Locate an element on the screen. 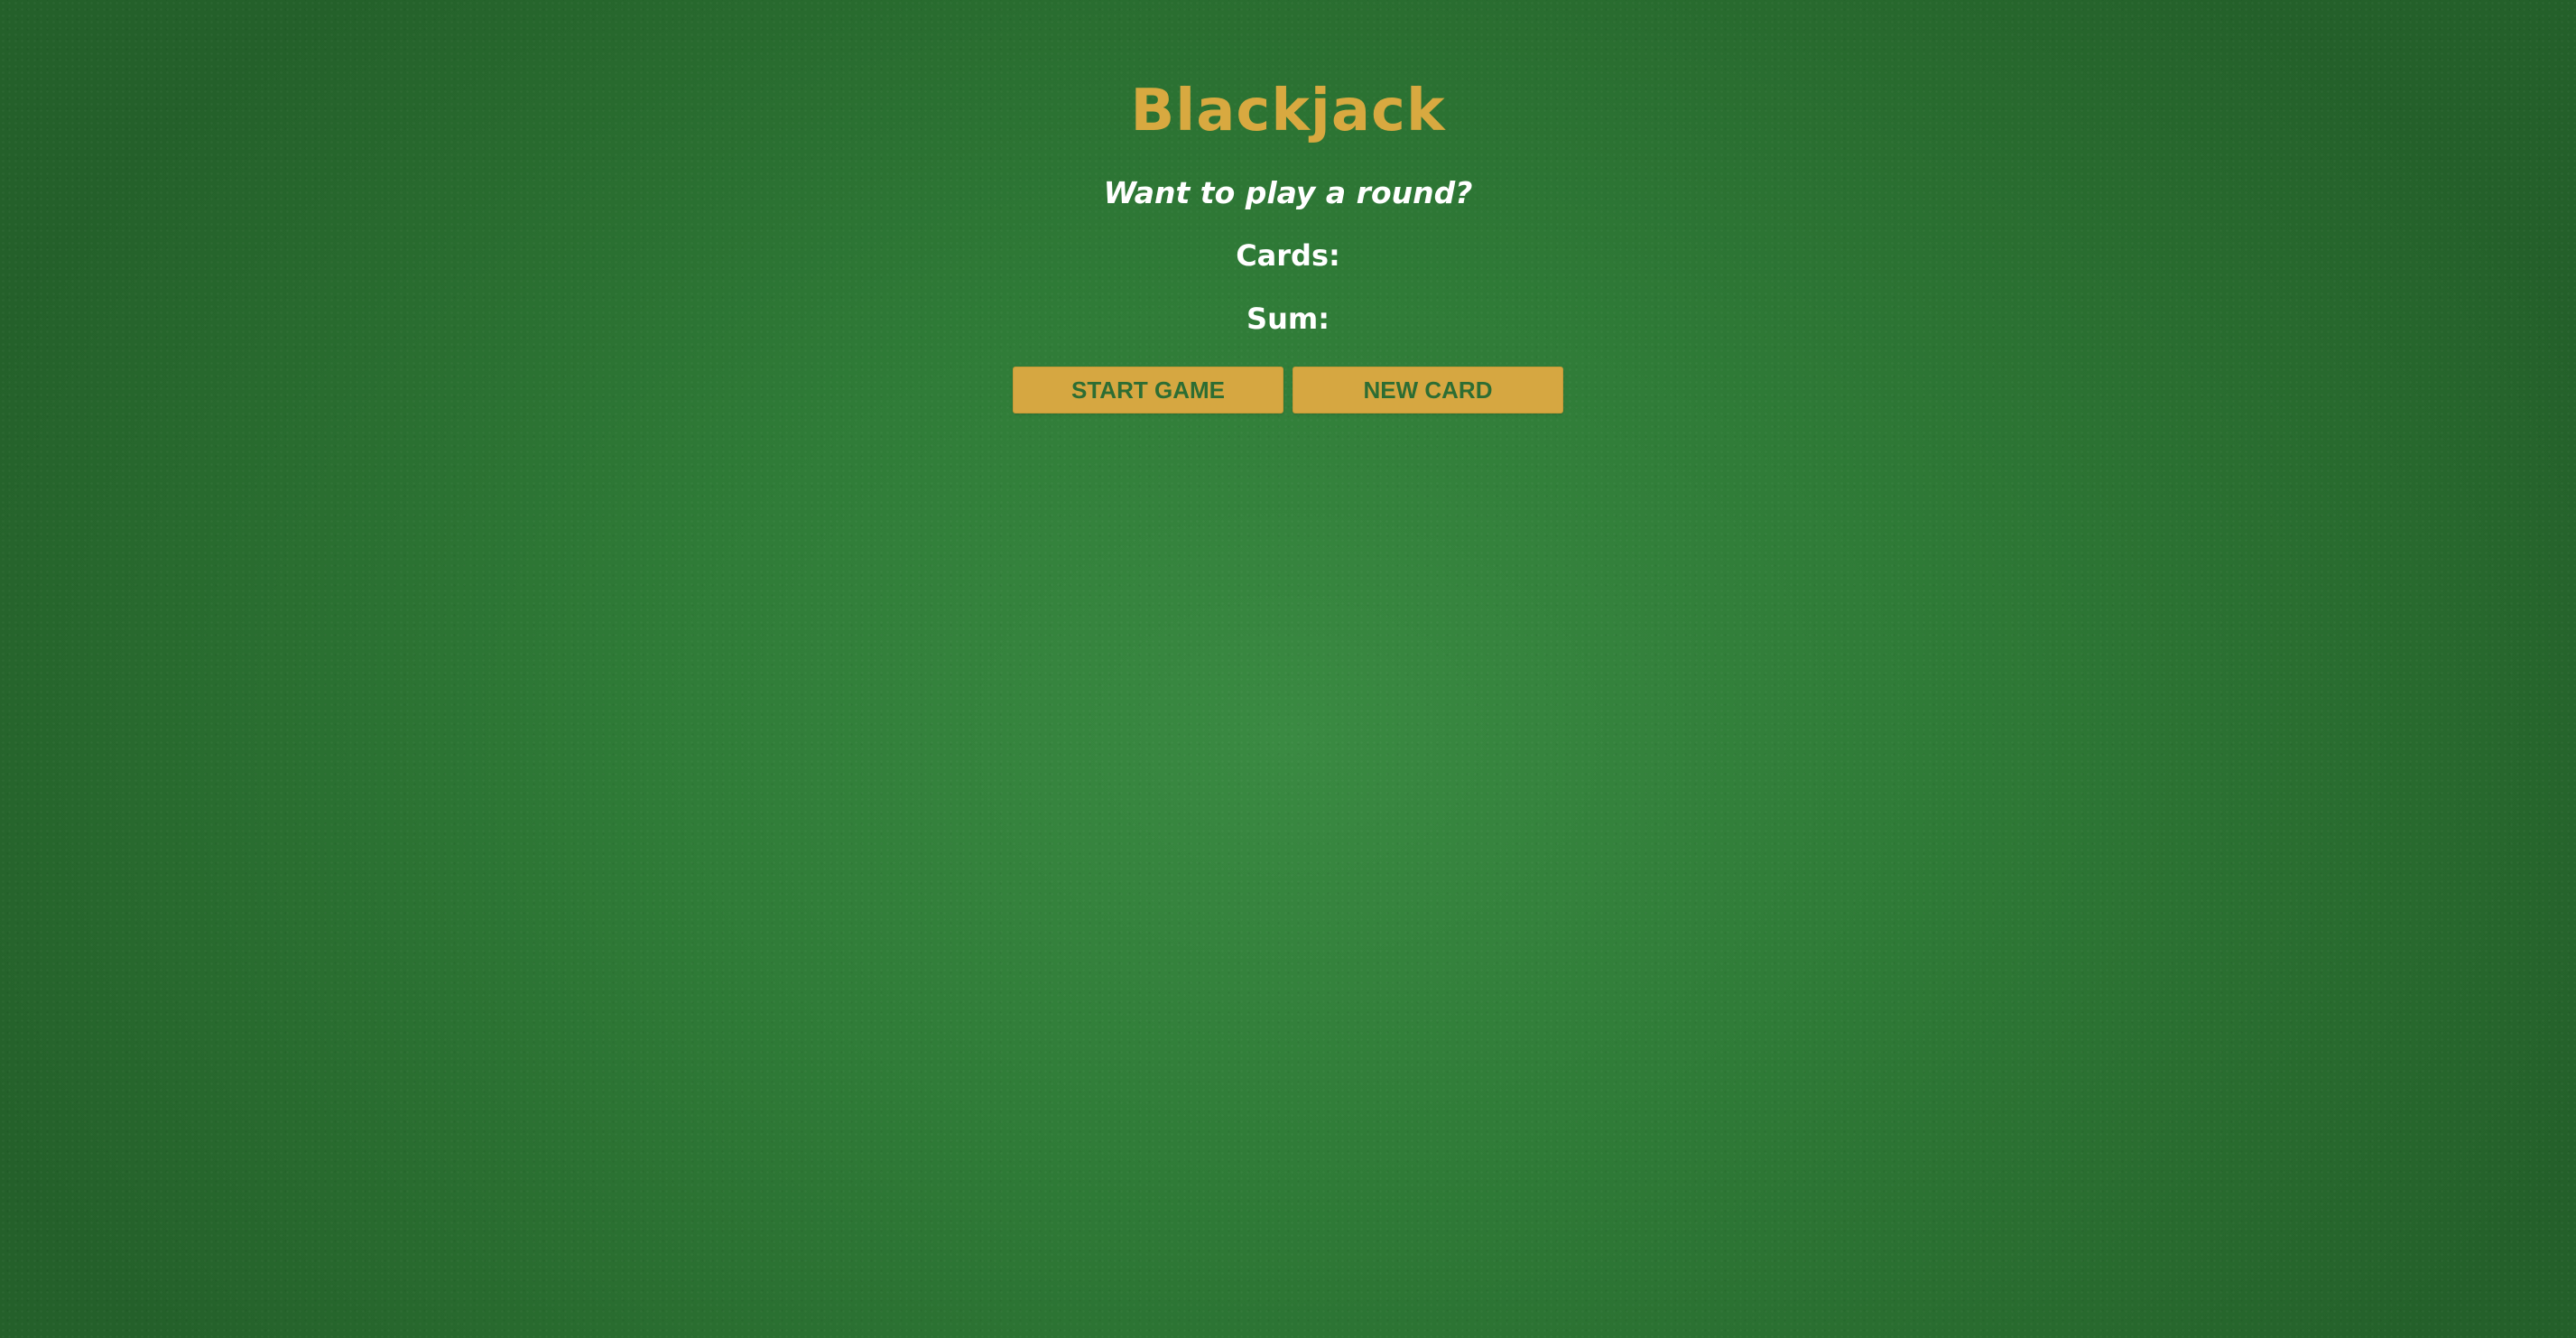 This screenshot has height=1338, width=2576. start-game-button: START GAME is located at coordinates (1148, 390).